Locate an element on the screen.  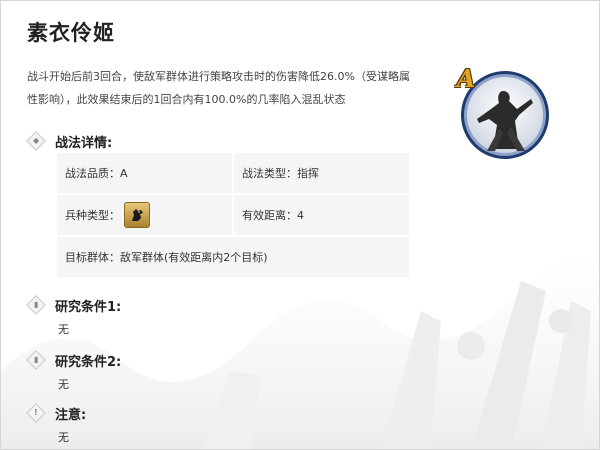
grade-badge-text: A is located at coordinates (466, 78).